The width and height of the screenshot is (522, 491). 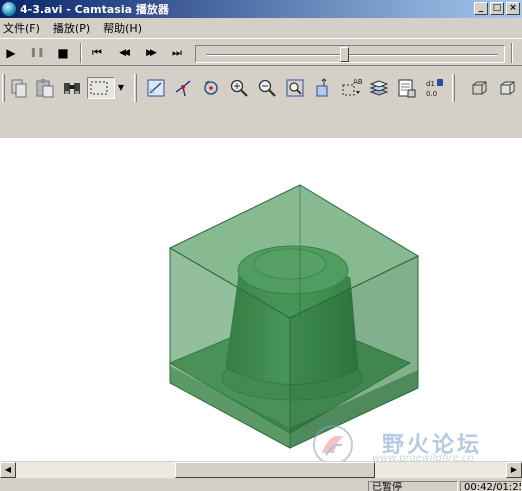 What do you see at coordinates (11, 53) in the screenshot?
I see `play-button: ▶` at bounding box center [11, 53].